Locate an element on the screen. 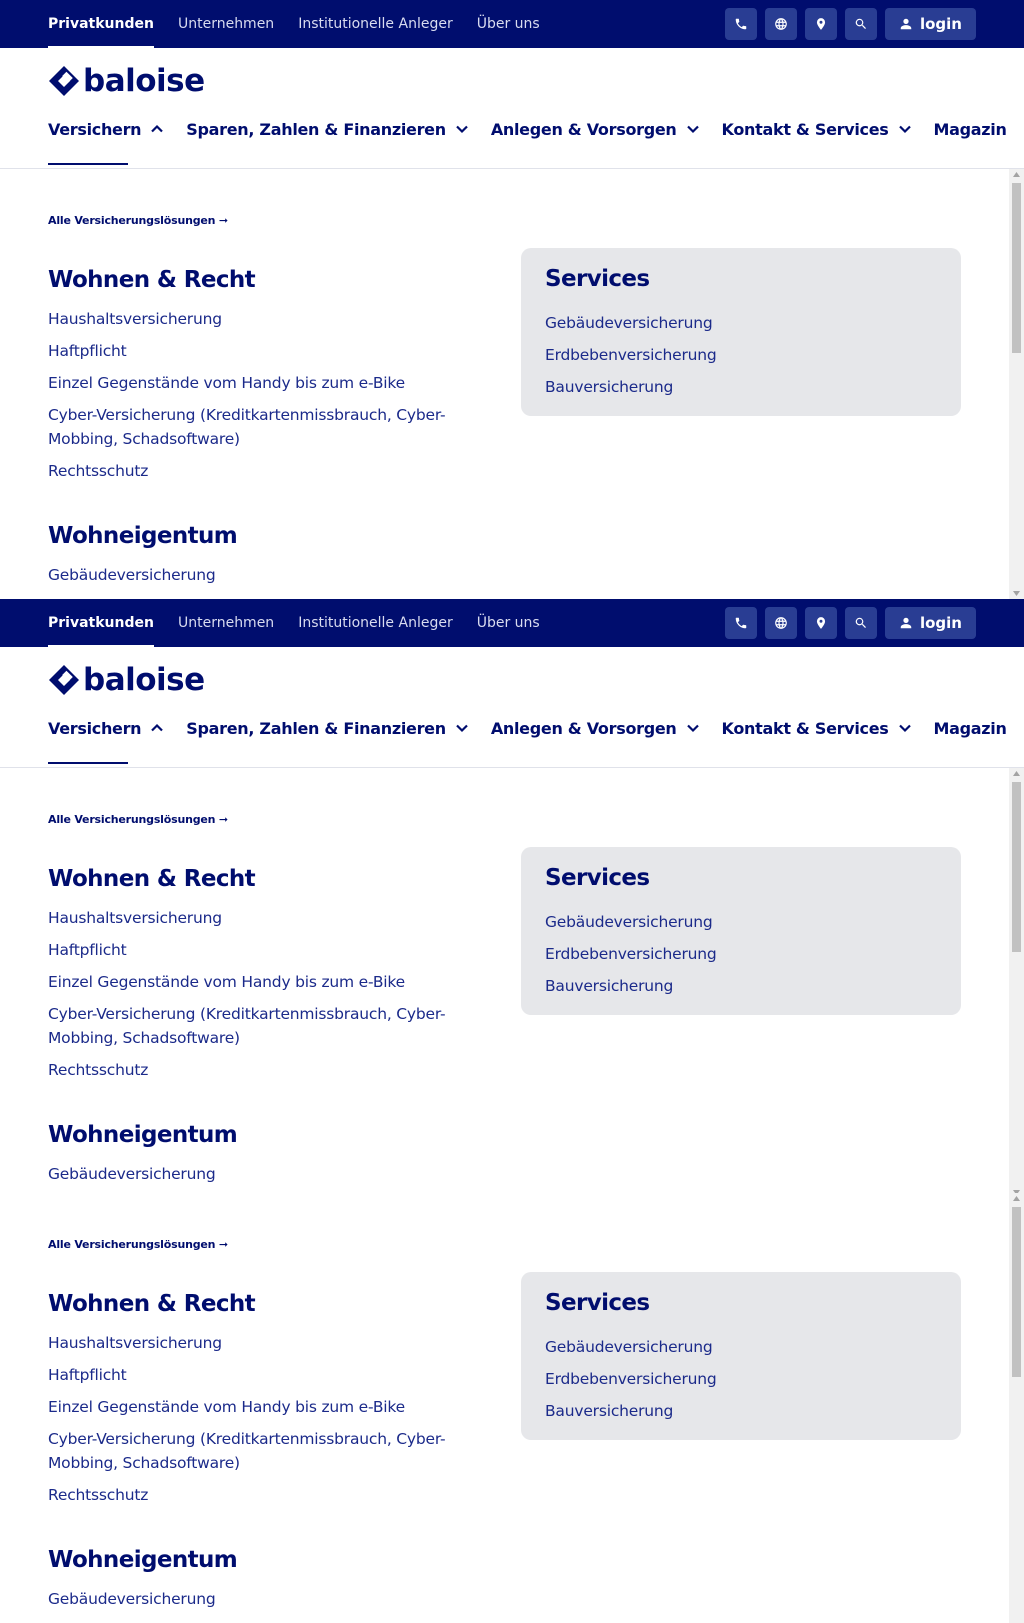 Image resolution: width=1024 pixels, height=1623 pixels. chevron-up-icon is located at coordinates (157, 128).